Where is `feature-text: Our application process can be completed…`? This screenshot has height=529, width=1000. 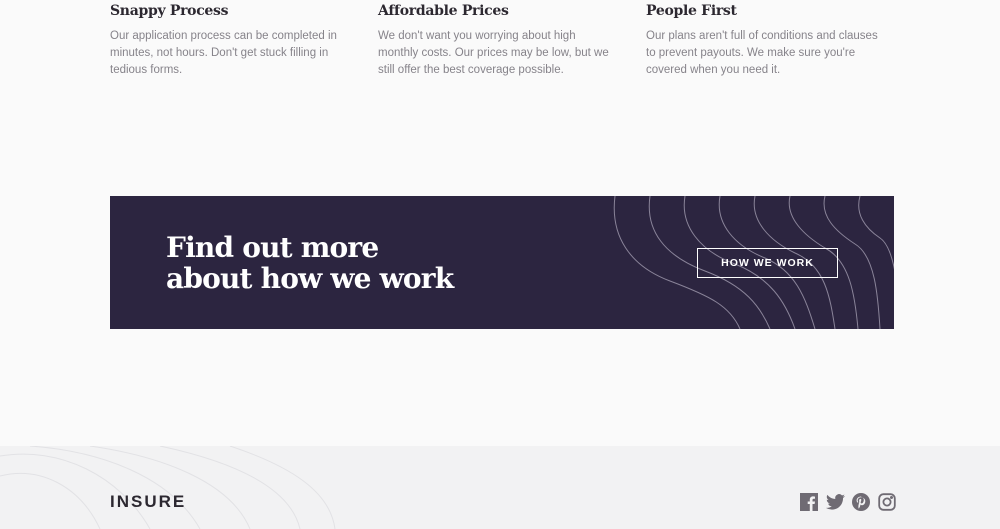 feature-text: Our application process can be completed… is located at coordinates (223, 53).